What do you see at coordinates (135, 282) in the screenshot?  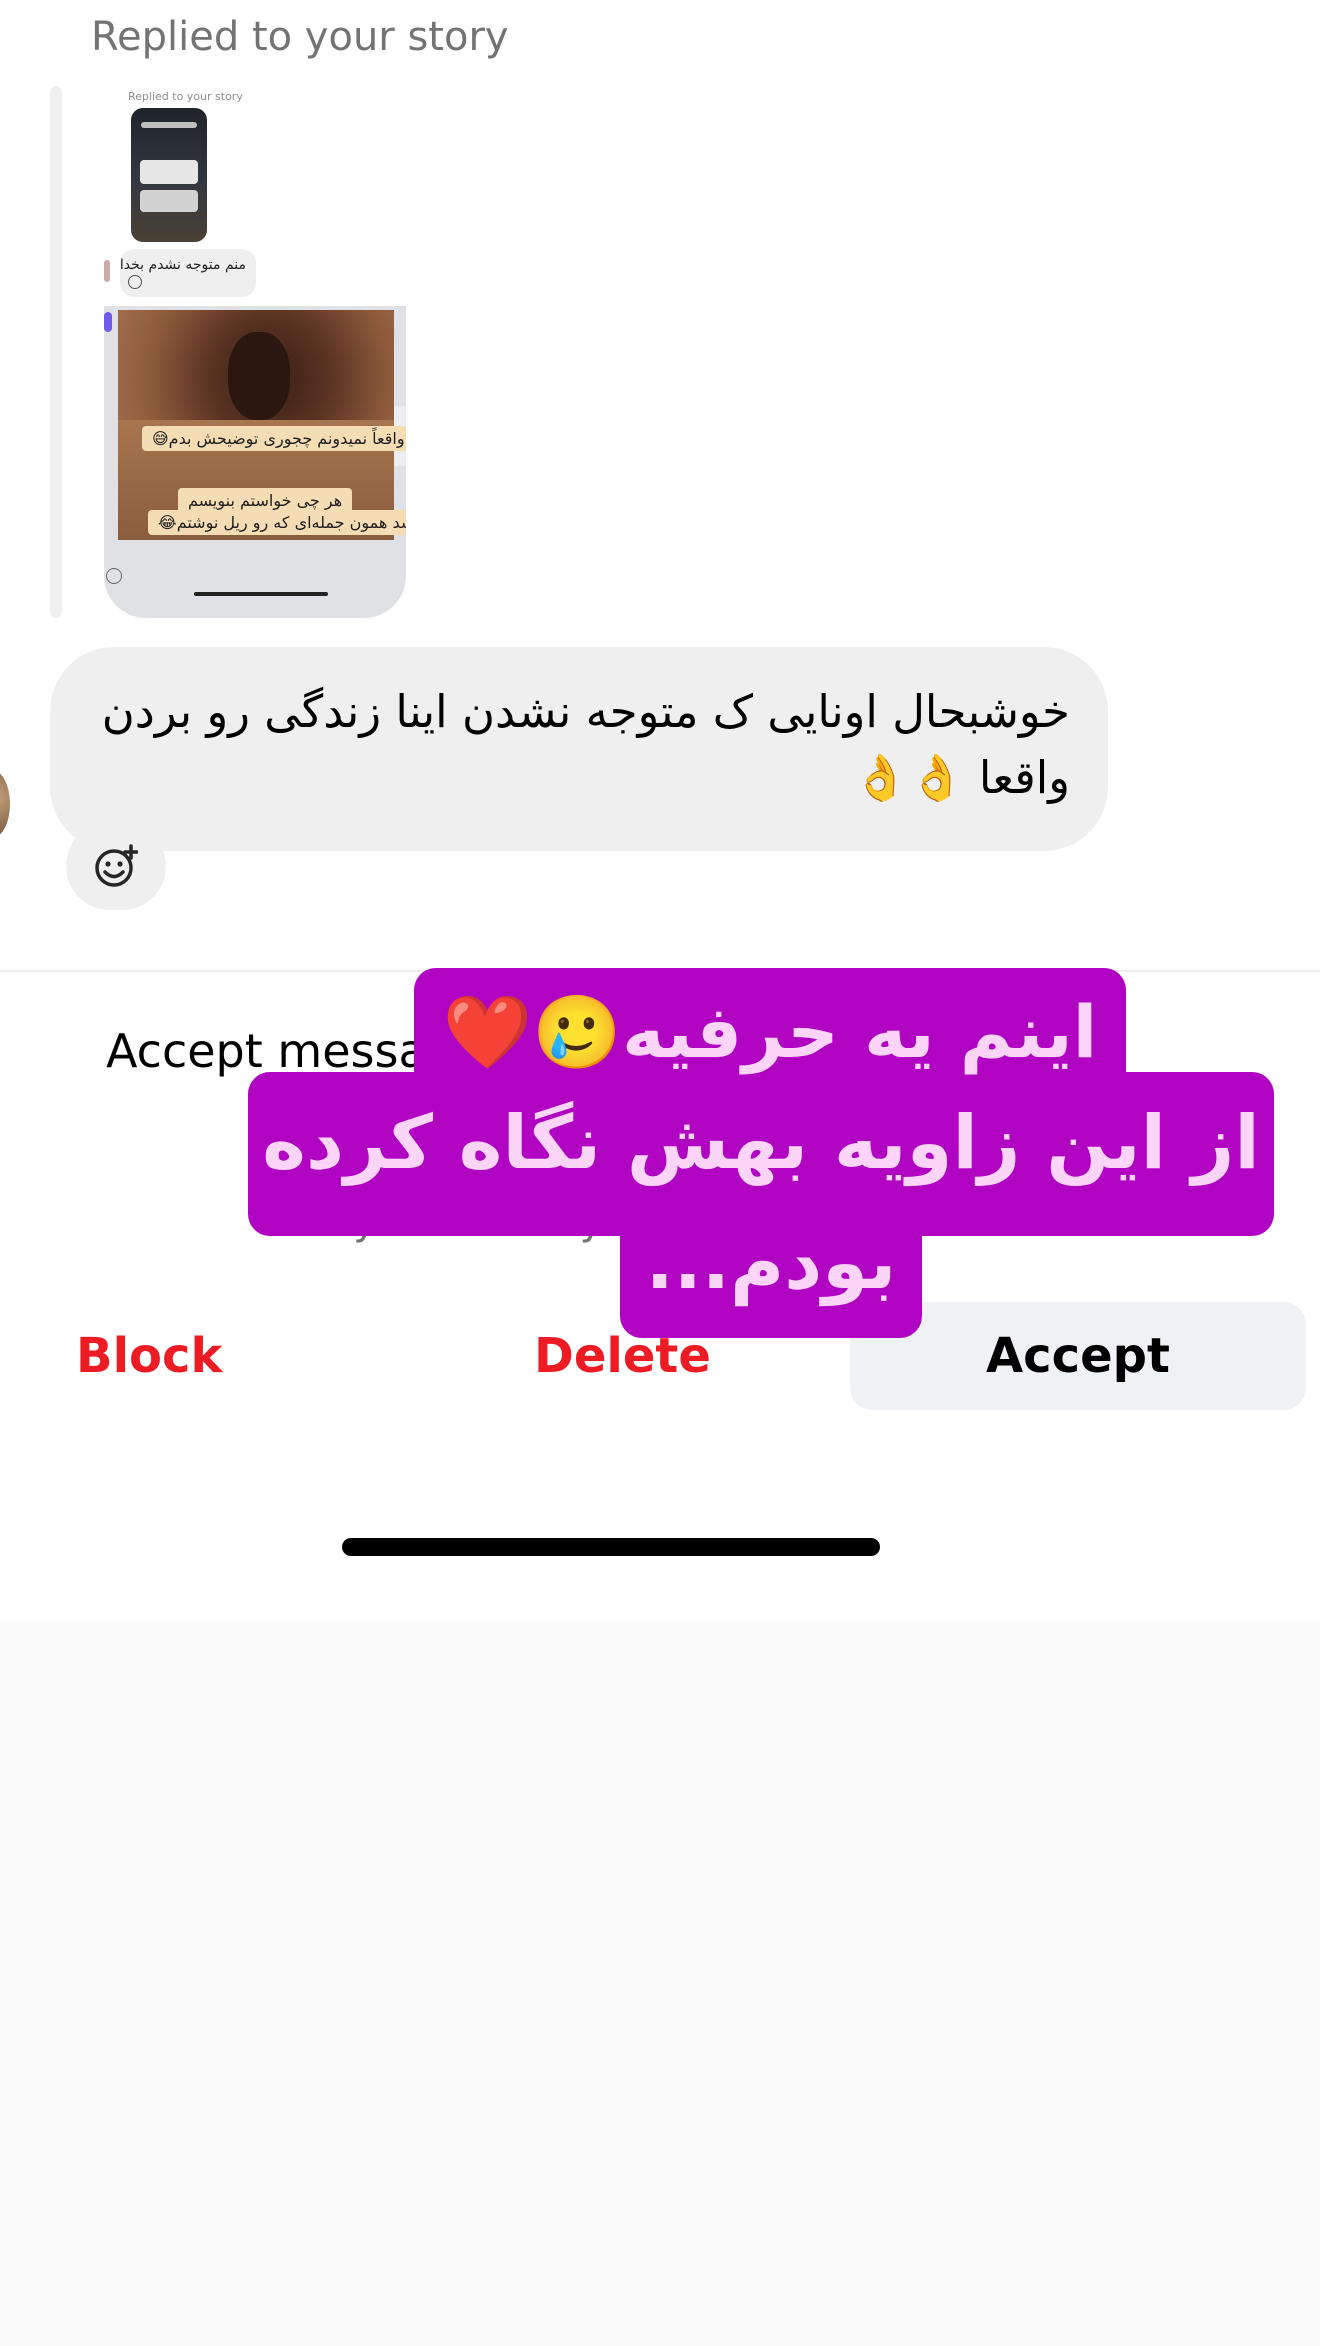 I see `smile-icon` at bounding box center [135, 282].